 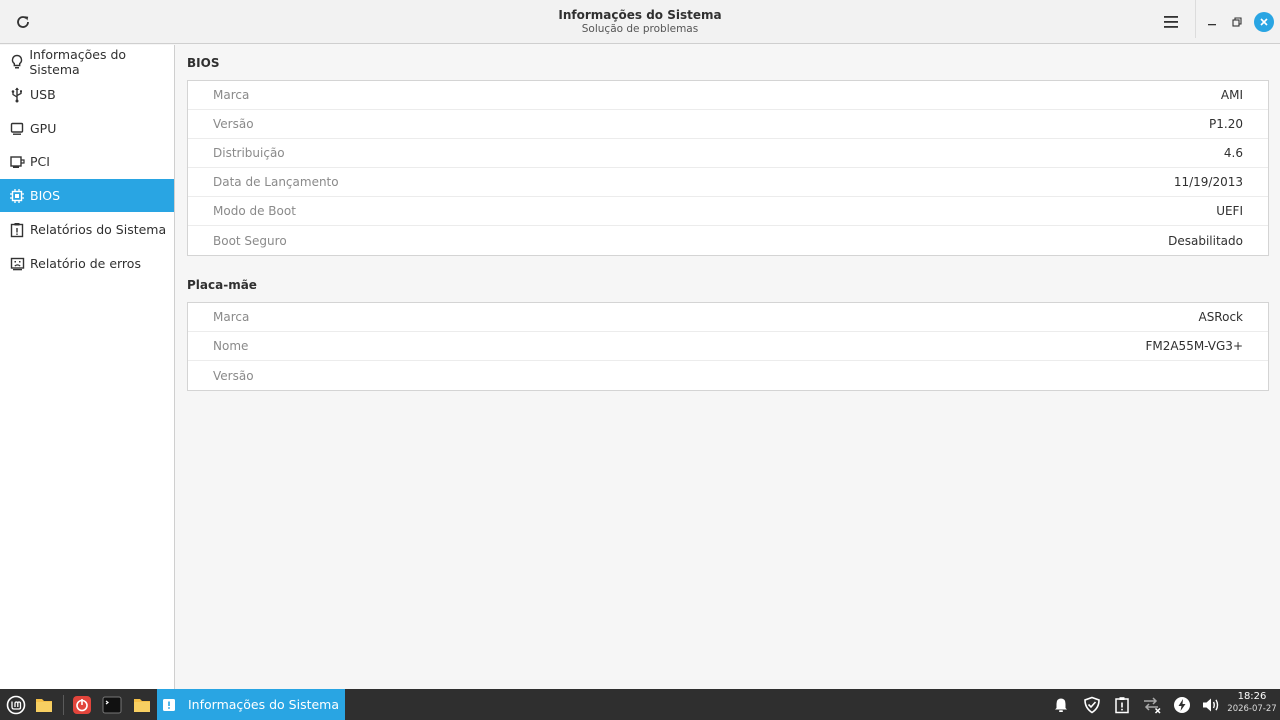 I want to click on row-key: Nome, so click(x=231, y=346).